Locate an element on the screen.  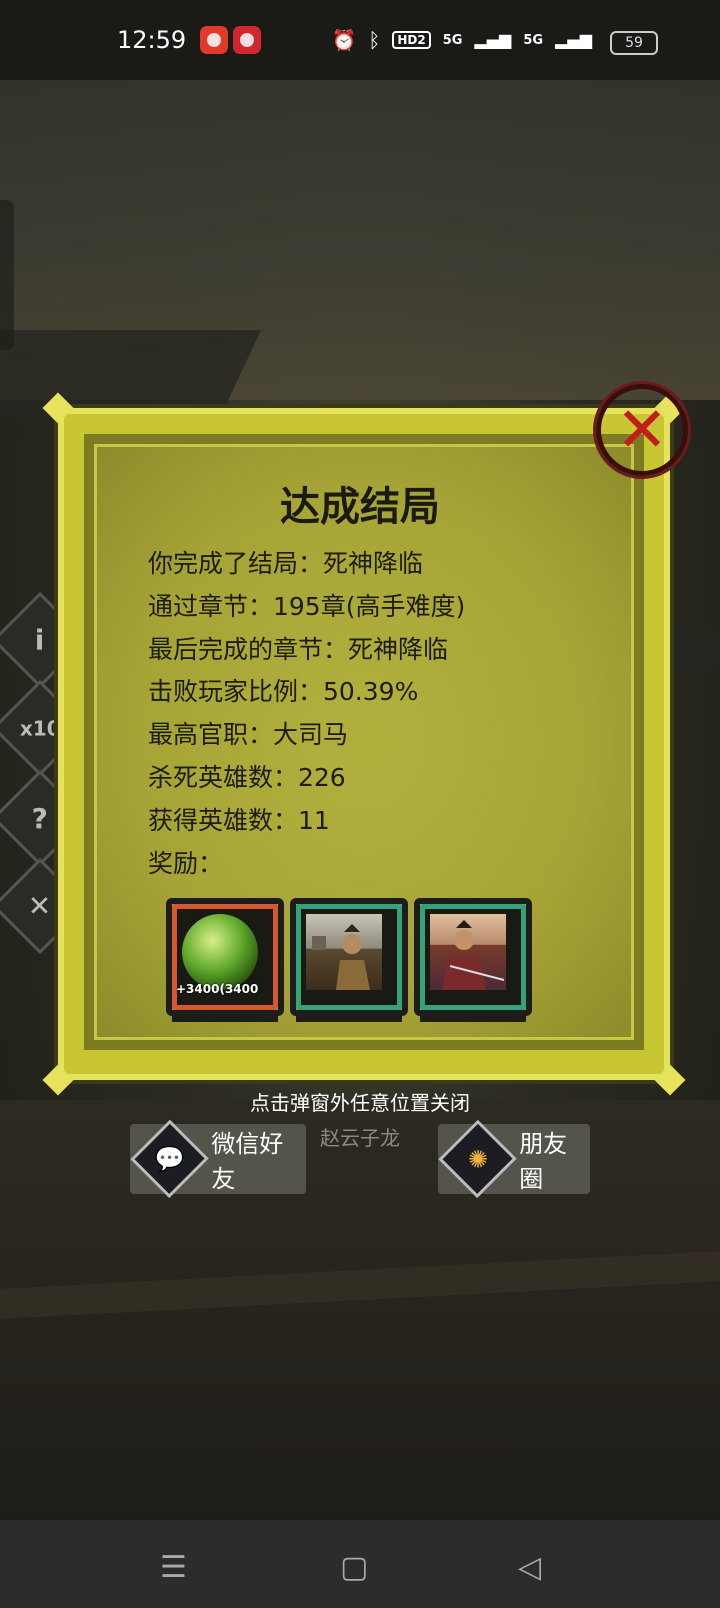
recent-apps-button: ☰ is located at coordinates (173, 1567).